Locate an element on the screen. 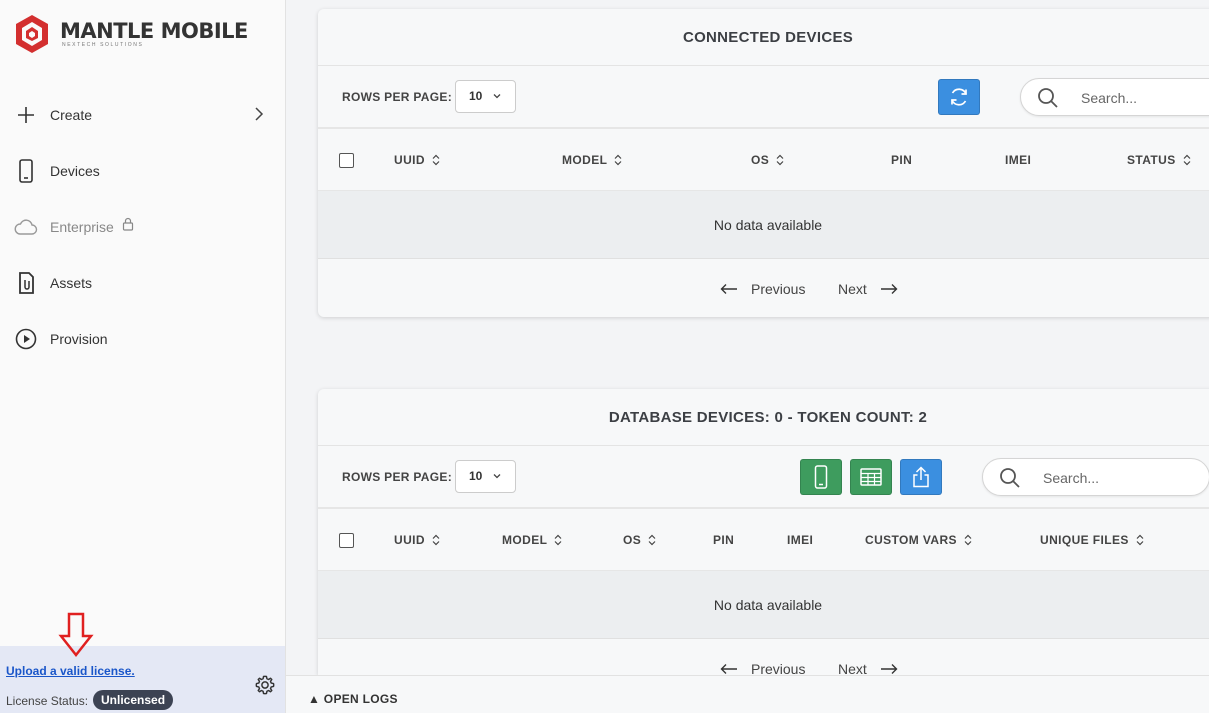  table-icon is located at coordinates (871, 477).